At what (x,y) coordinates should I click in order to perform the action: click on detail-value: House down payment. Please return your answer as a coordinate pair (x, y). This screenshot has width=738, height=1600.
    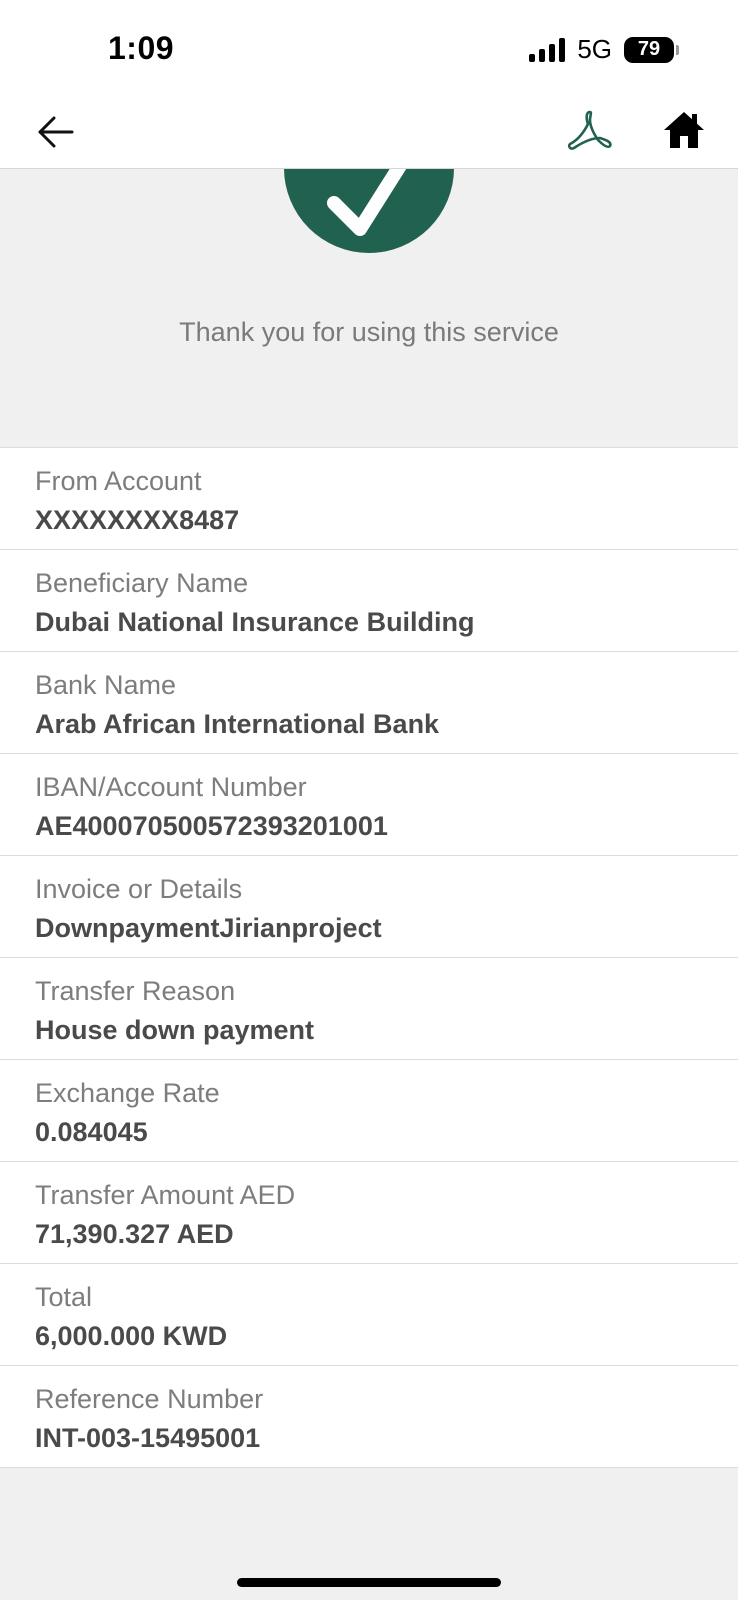
    Looking at the image, I should click on (175, 1030).